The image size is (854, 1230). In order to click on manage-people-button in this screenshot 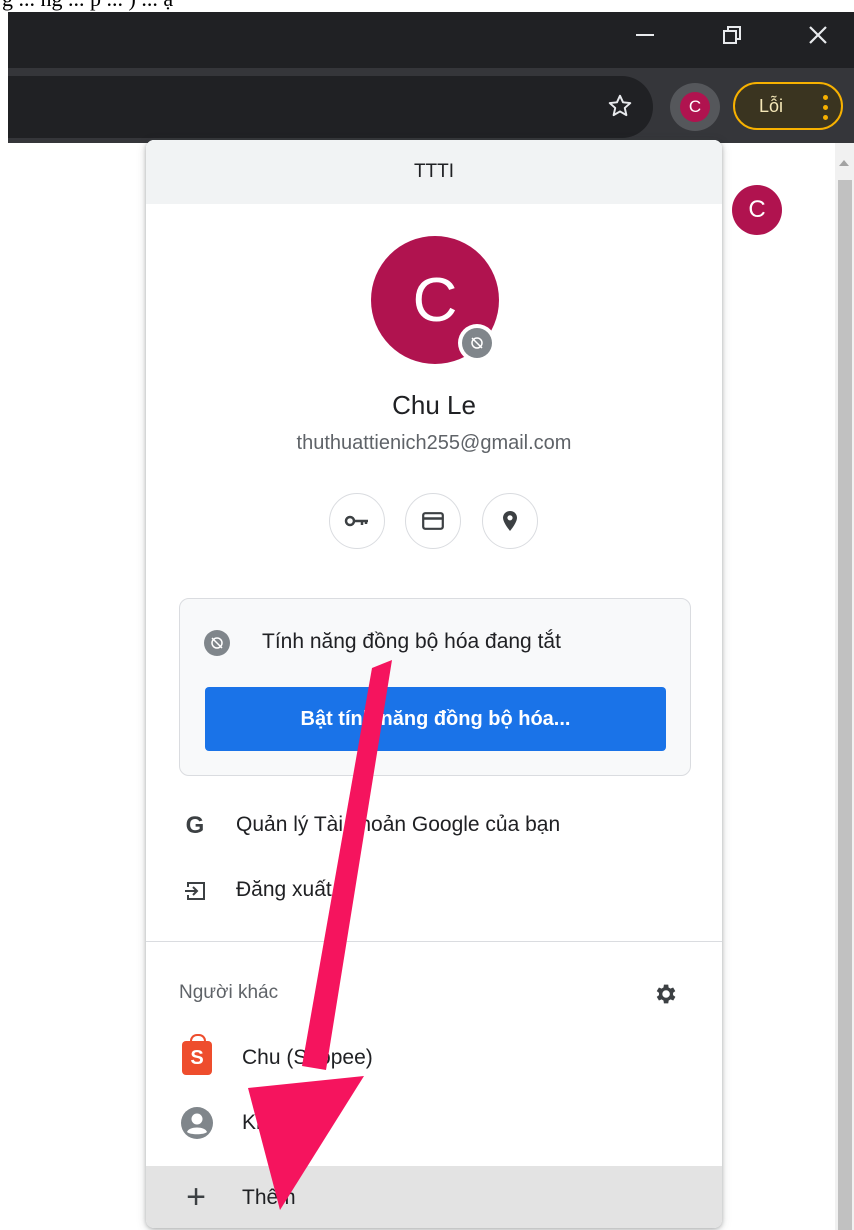, I will do `click(665, 994)`.